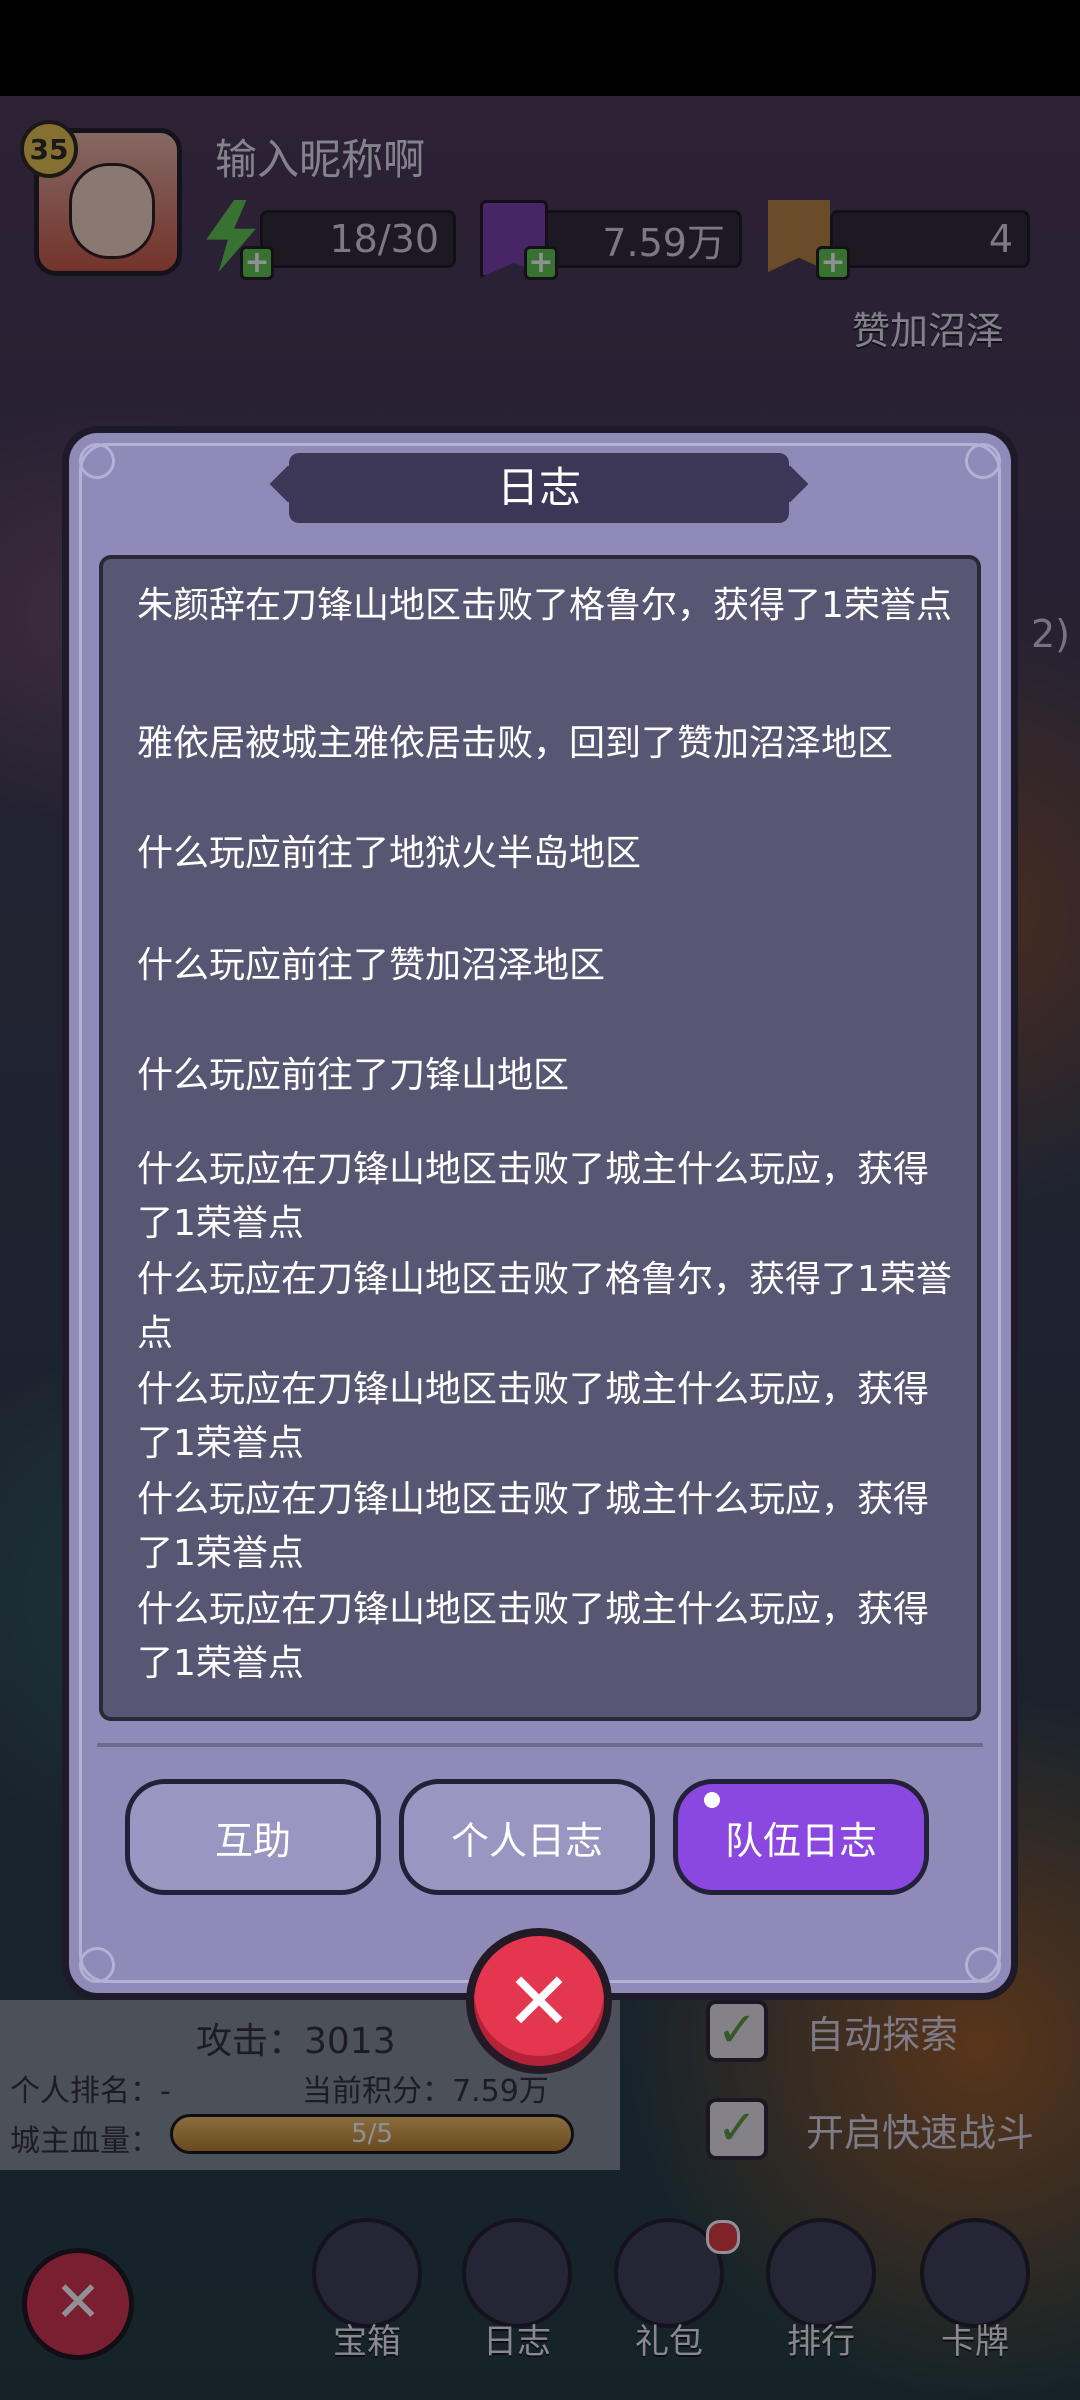 Image resolution: width=1080 pixels, height=2400 pixels. I want to click on tab-highlight, so click(712, 1800).